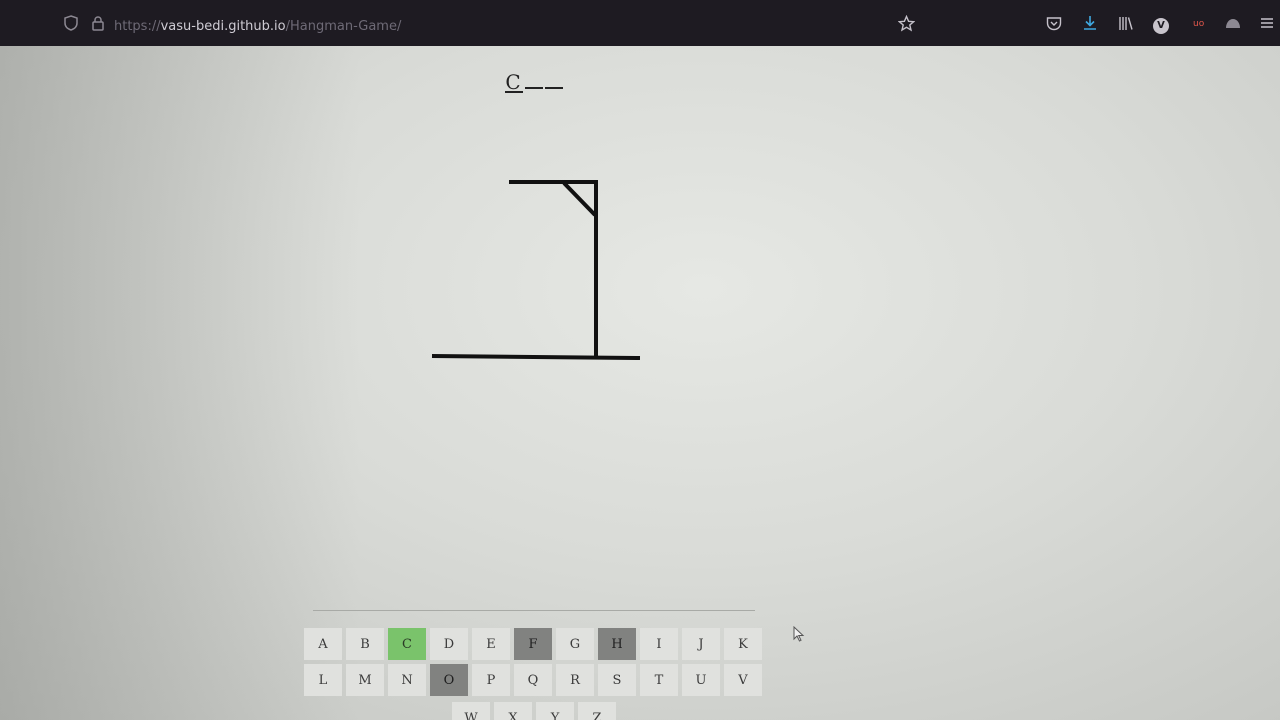 The image size is (1280, 720). Describe the element at coordinates (449, 644) in the screenshot. I see `key-d: D` at that location.